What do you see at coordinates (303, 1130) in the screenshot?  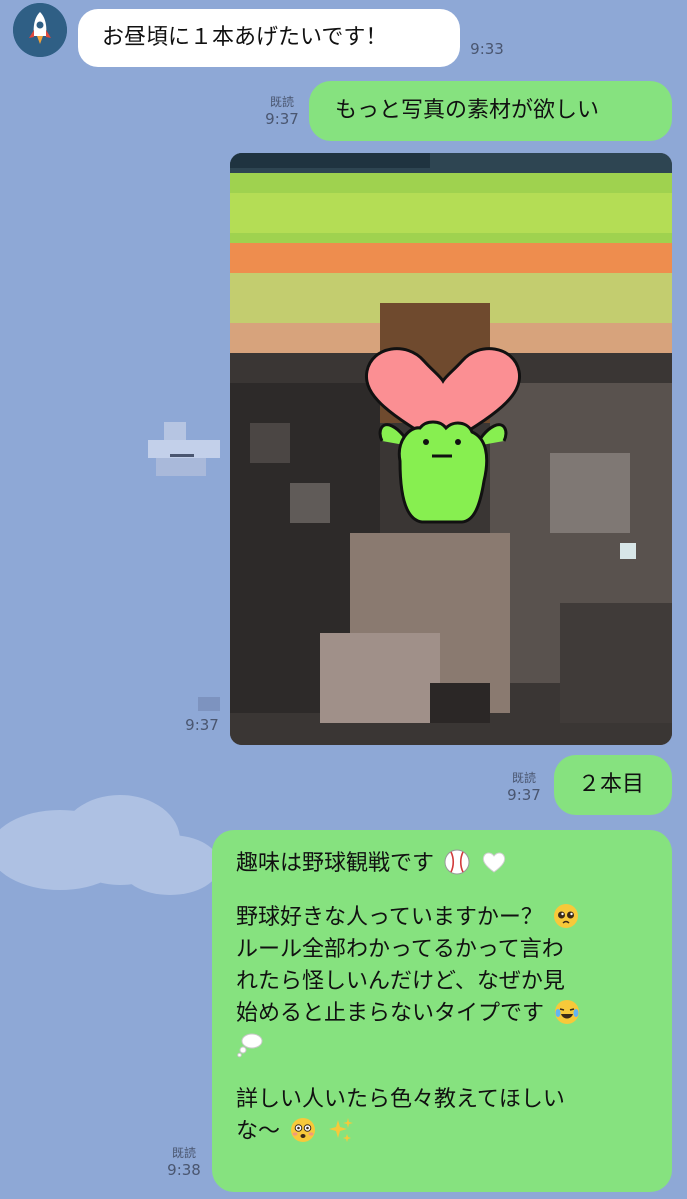 I see `flushed-face-icon` at bounding box center [303, 1130].